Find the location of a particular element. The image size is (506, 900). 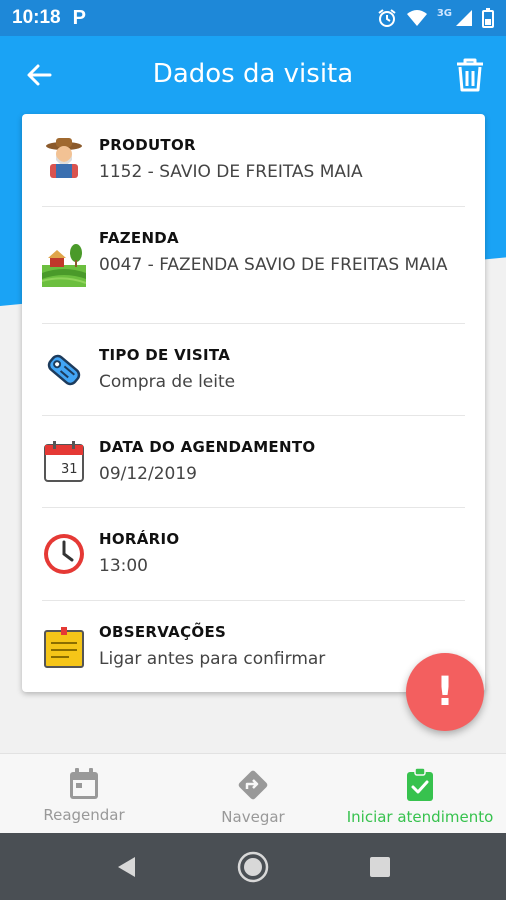

wifi-icon is located at coordinates (416, 18).